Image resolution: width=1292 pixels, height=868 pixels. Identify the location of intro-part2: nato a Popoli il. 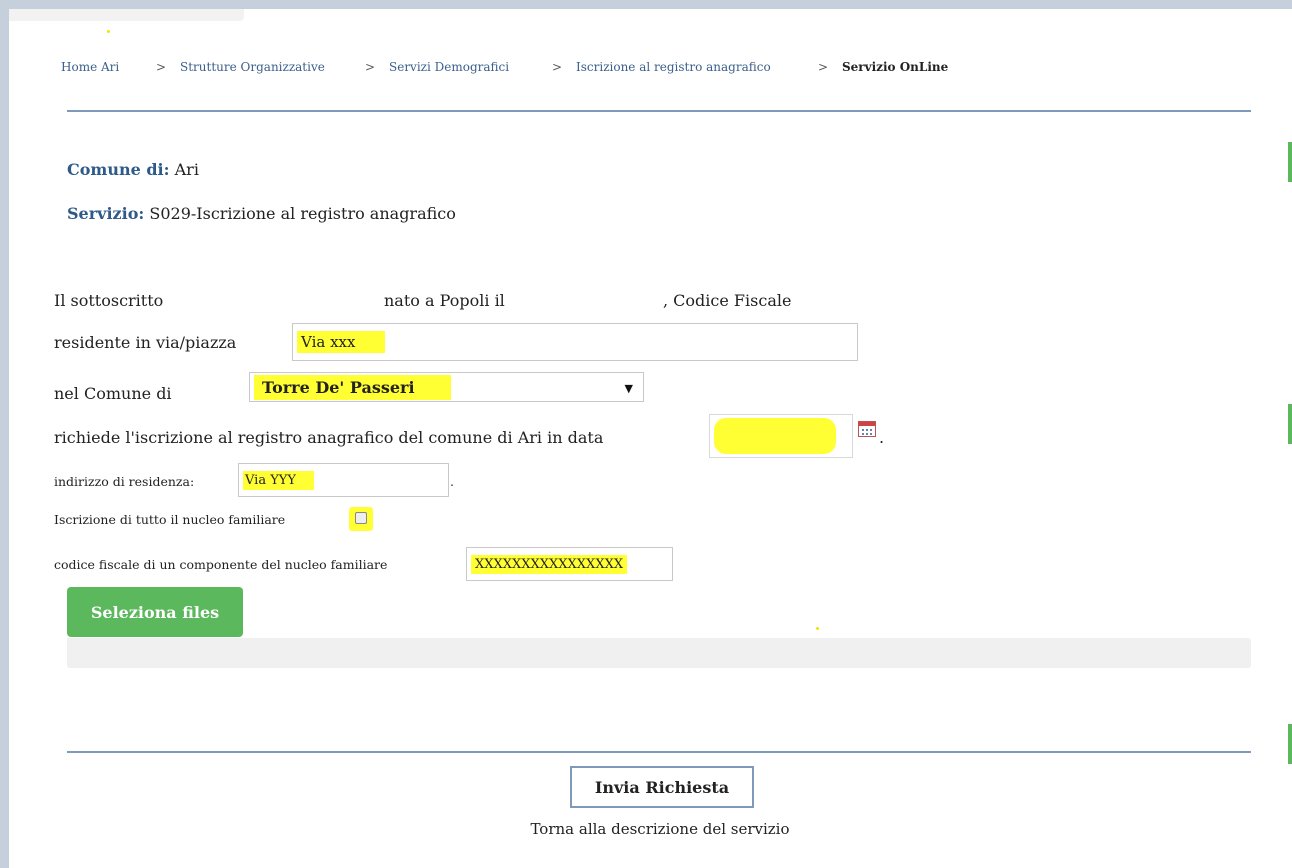
(444, 300).